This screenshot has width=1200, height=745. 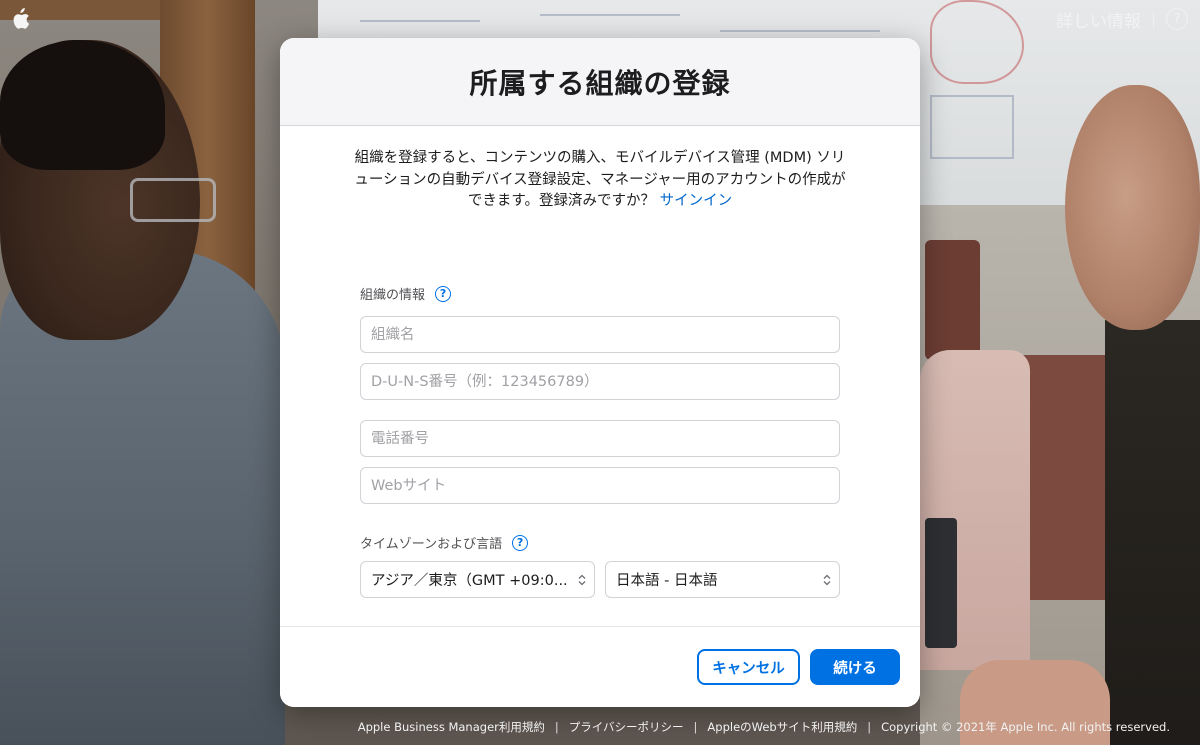 What do you see at coordinates (600, 666) in the screenshot?
I see `dialog-footer: キャンセル 続ける` at bounding box center [600, 666].